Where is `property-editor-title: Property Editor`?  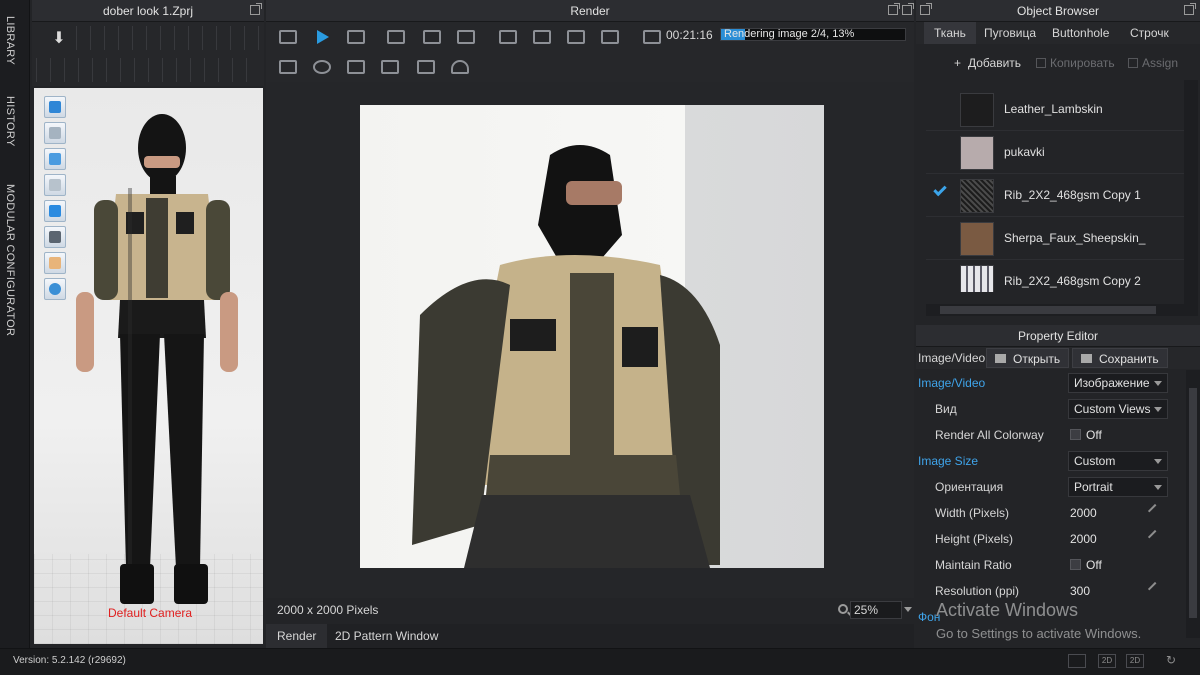
property-editor-title: Property Editor is located at coordinates (1058, 336).